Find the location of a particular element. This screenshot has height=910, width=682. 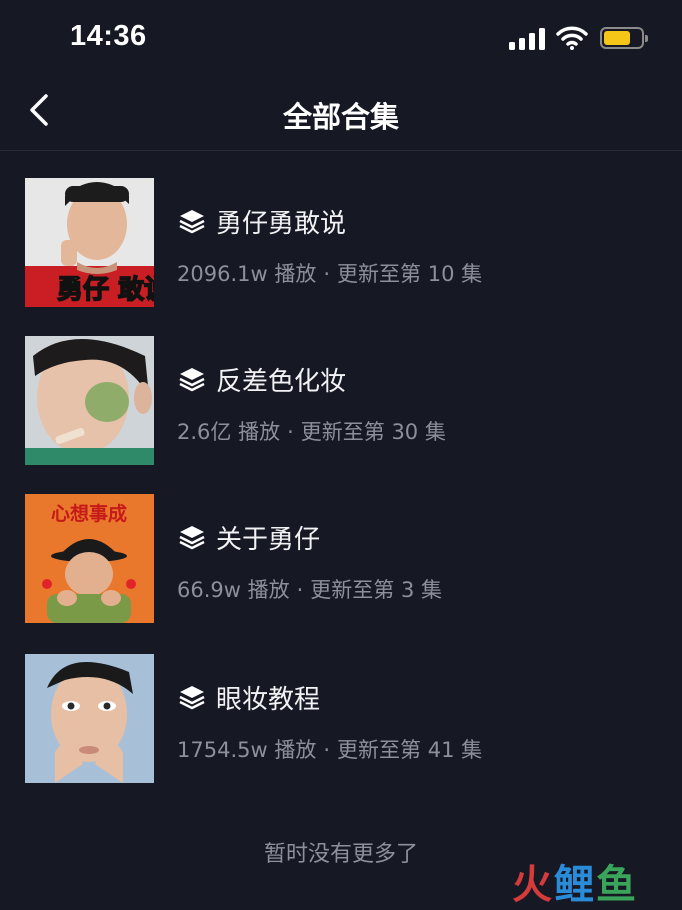

play-count: 1754.5w 播放 is located at coordinates (247, 750).